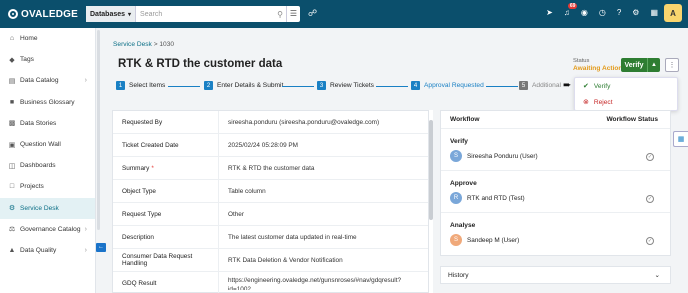 The image size is (688, 293). I want to click on apps-grid-icon: ▦, so click(654, 12).